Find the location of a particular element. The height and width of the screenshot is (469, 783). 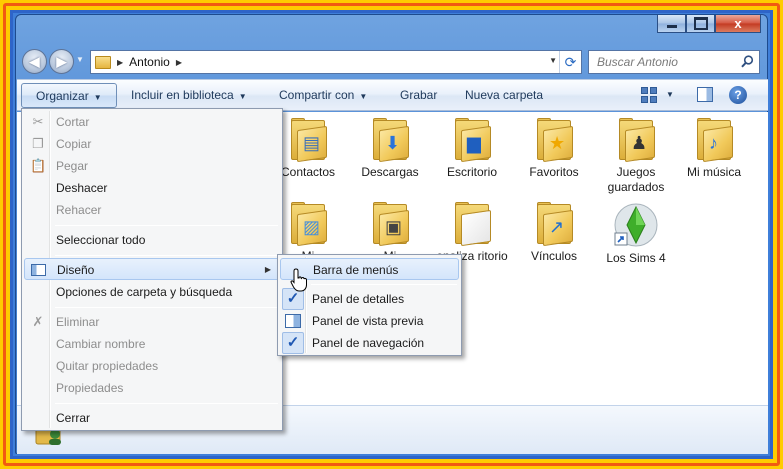

shortcut-item-los-sims-4: Los Sims 4 is located at coordinates (636, 234).